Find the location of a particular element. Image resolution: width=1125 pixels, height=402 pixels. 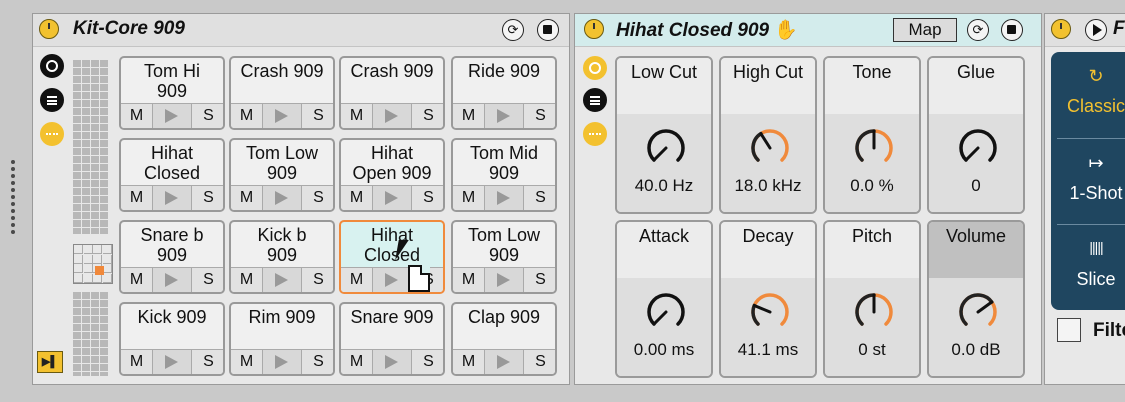

mode-classic: ↻ Classic is located at coordinates (1088, 94).